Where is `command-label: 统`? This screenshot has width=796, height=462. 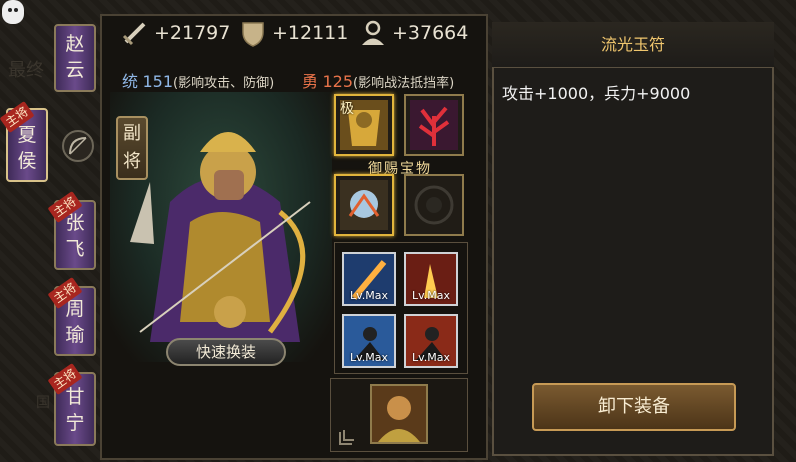 command-label: 统 is located at coordinates (130, 81).